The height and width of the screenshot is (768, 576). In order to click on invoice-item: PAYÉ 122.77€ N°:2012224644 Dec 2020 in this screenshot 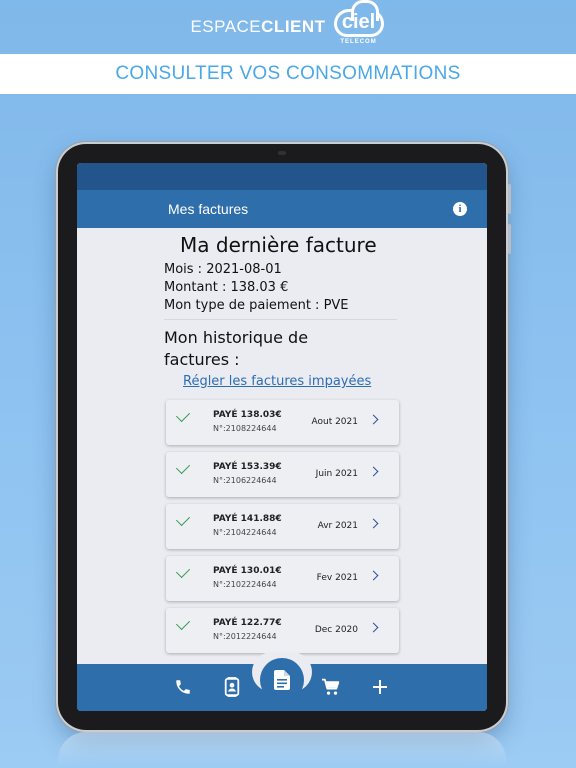, I will do `click(282, 630)`.